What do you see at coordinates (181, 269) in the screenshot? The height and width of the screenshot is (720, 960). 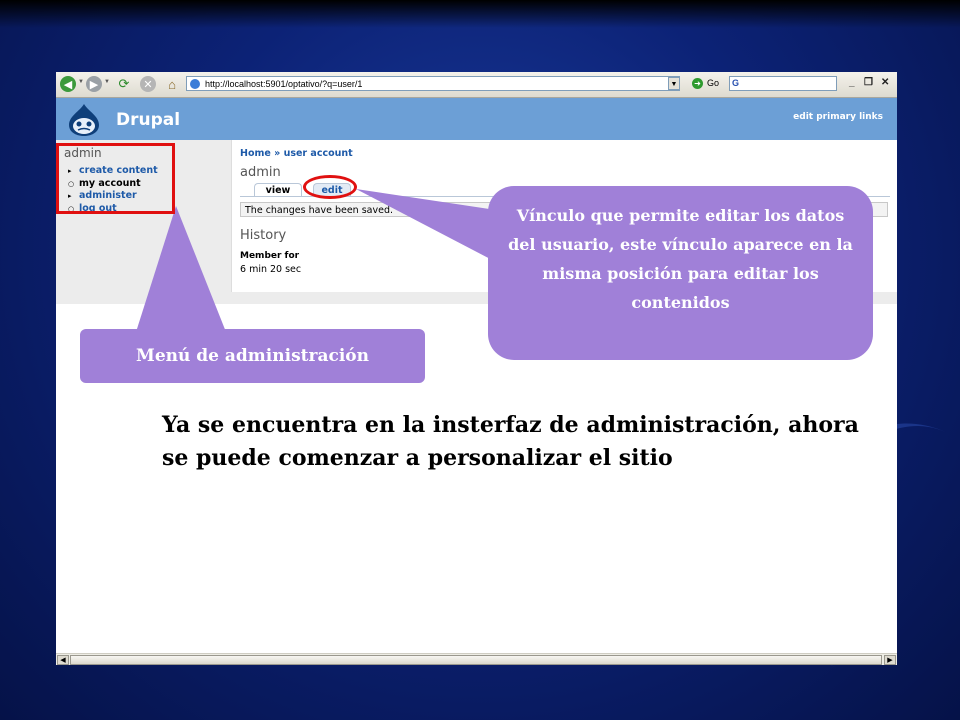 I see `menu-callout-pointer` at bounding box center [181, 269].